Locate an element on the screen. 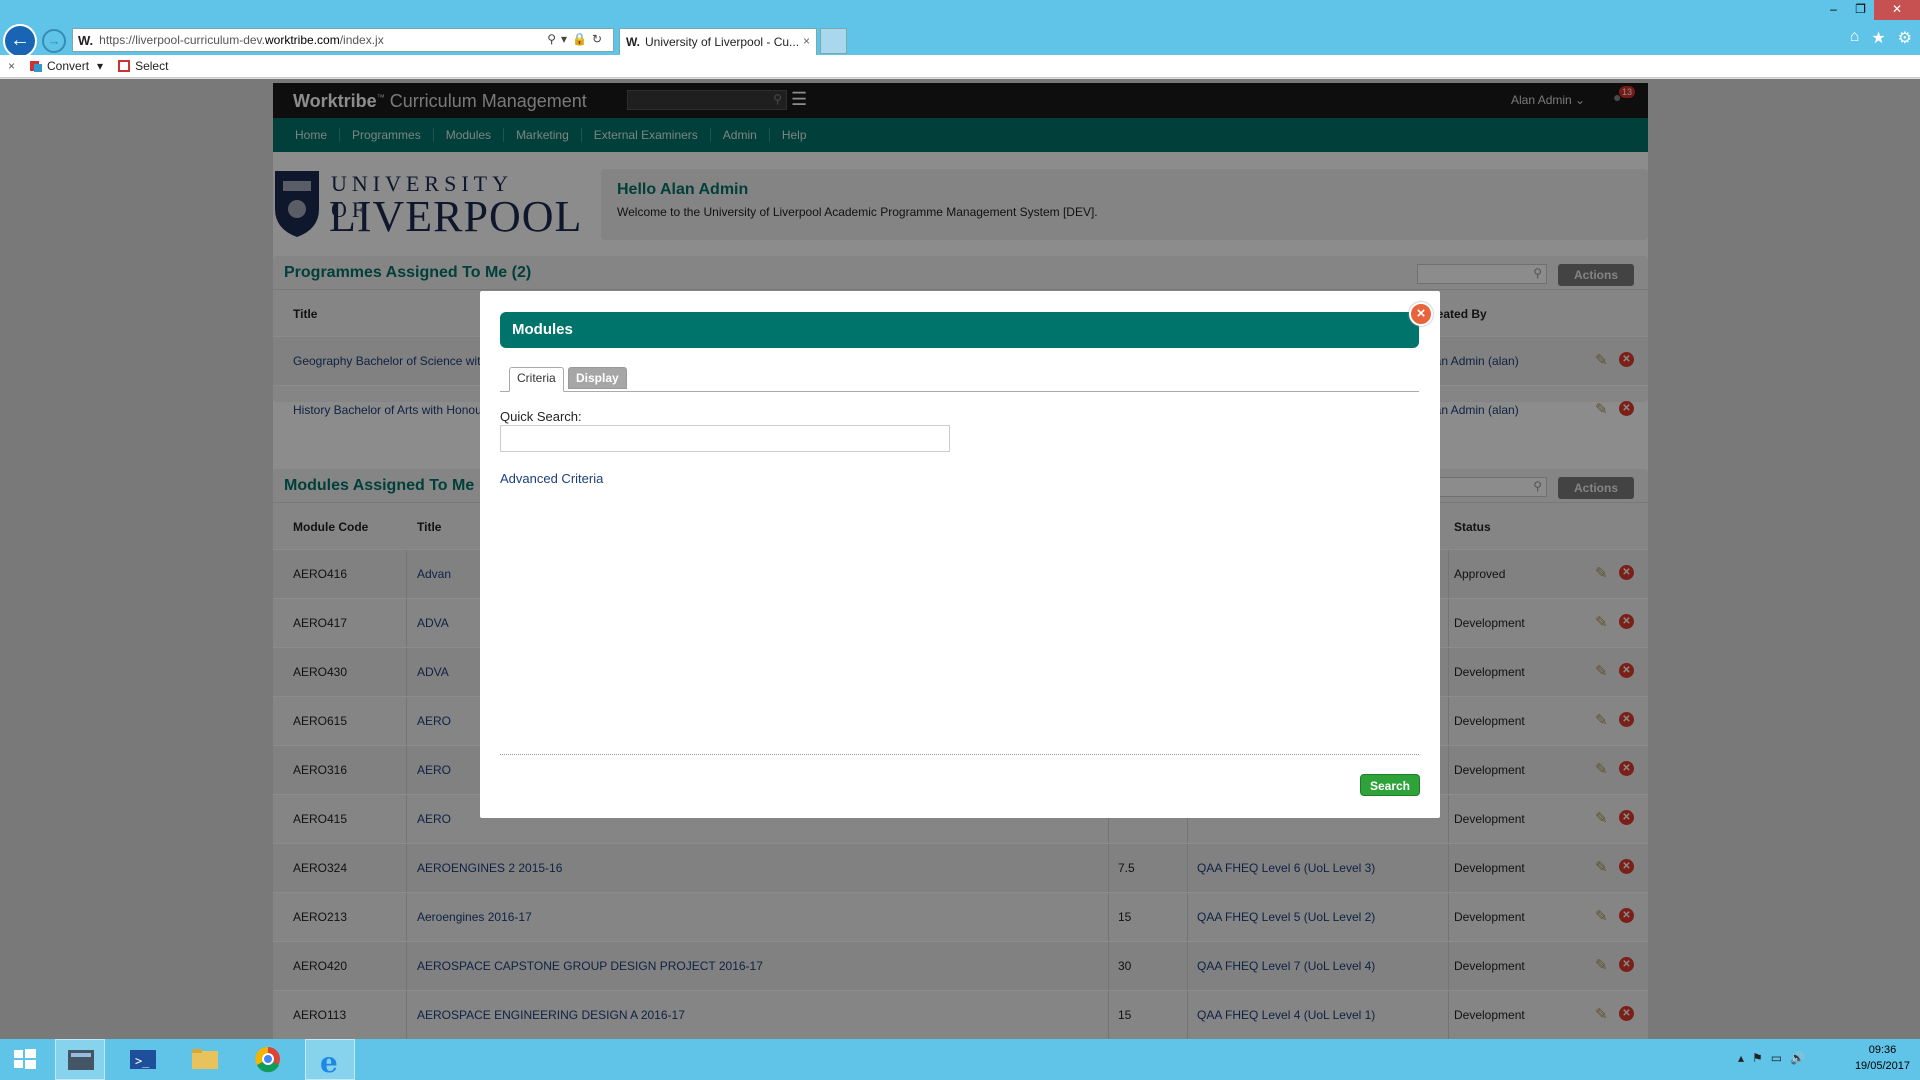  convert-label: Convert is located at coordinates (68, 66).